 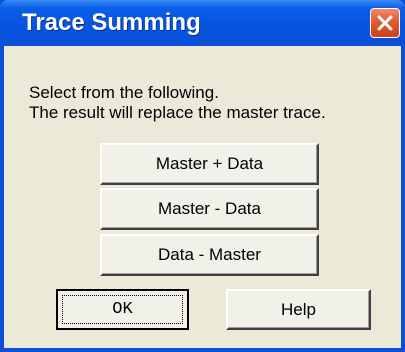 I want to click on help-button: Help, so click(x=298, y=309).